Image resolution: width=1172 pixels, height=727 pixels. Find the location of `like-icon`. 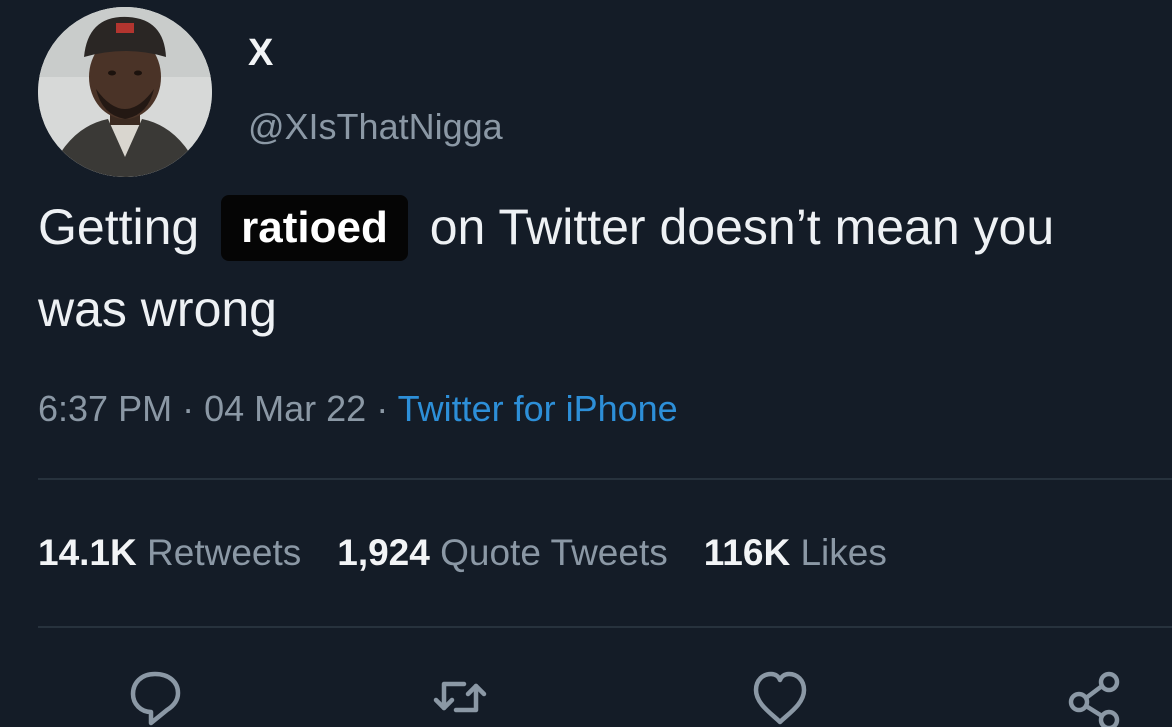

like-icon is located at coordinates (780, 698).